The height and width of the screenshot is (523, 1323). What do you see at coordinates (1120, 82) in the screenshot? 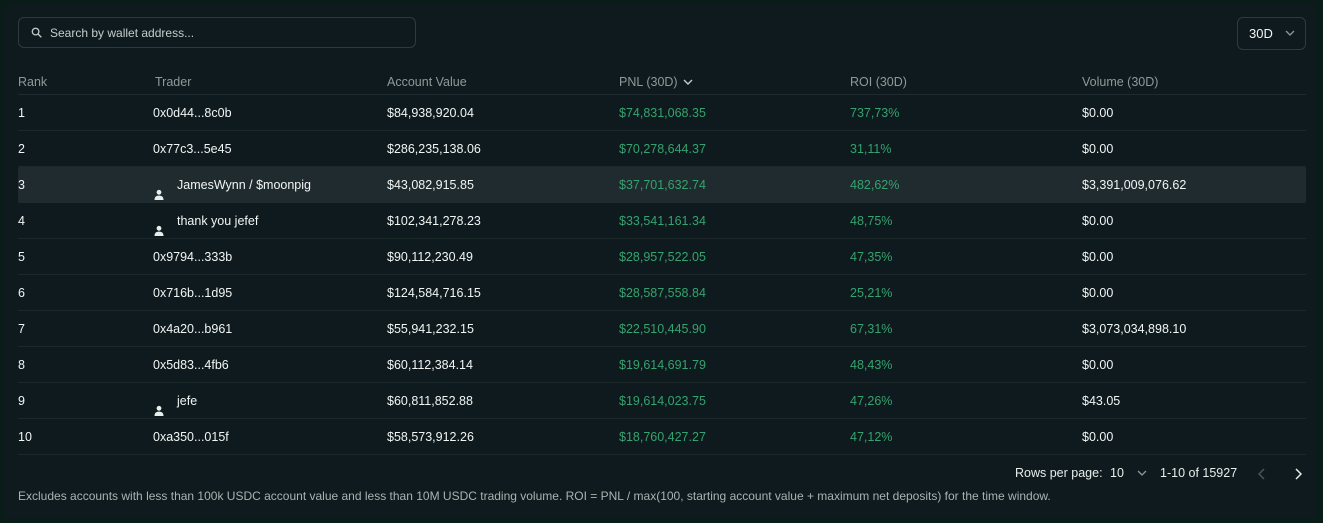
I see `column-header-volume: Volume (30D)` at bounding box center [1120, 82].